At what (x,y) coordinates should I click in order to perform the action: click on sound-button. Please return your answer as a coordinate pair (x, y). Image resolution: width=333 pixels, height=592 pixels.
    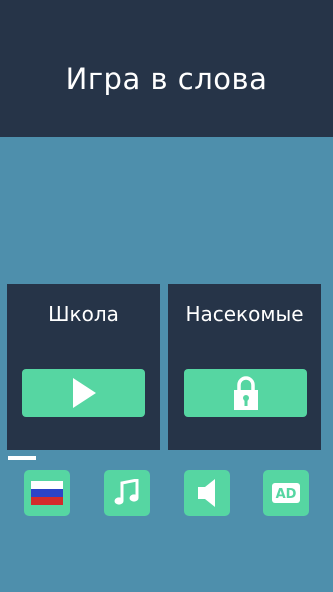
    Looking at the image, I should click on (207, 493).